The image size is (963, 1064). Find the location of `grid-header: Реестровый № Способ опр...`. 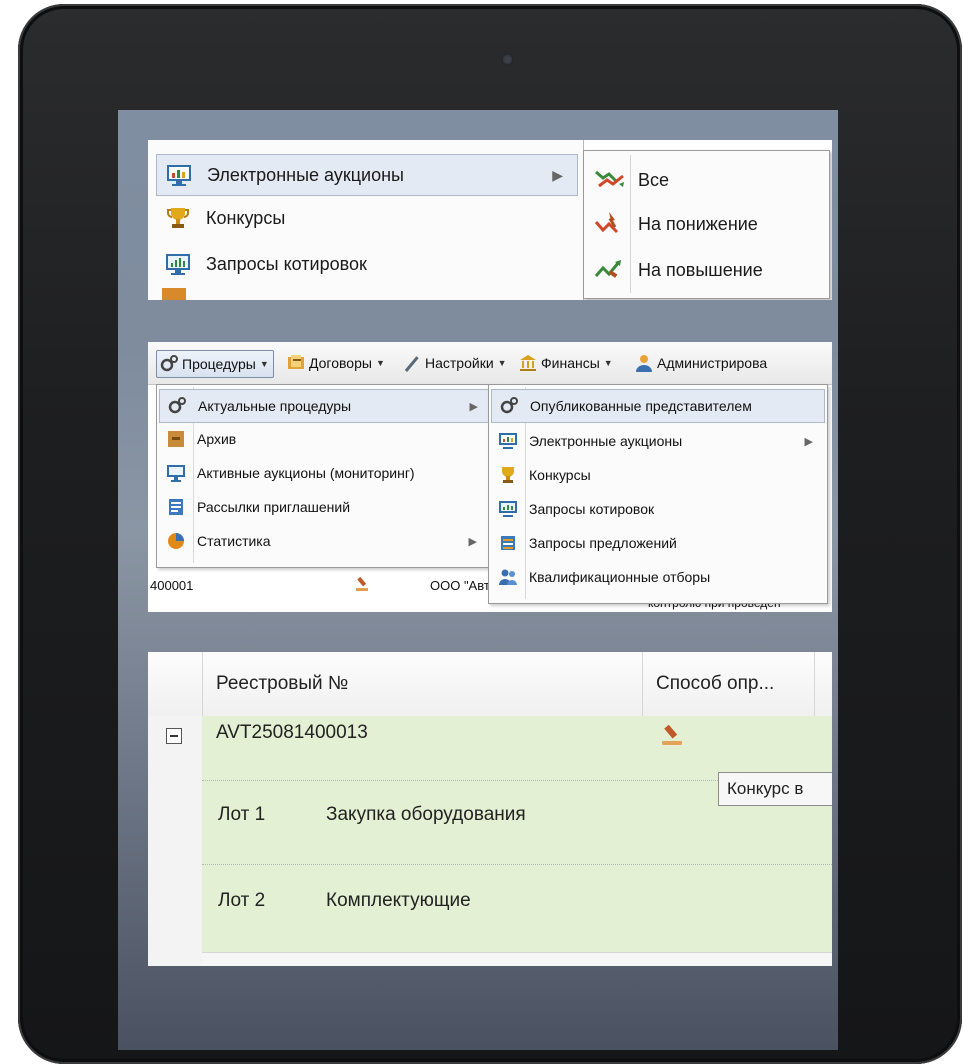

grid-header: Реестровый № Способ опр... is located at coordinates (490, 684).